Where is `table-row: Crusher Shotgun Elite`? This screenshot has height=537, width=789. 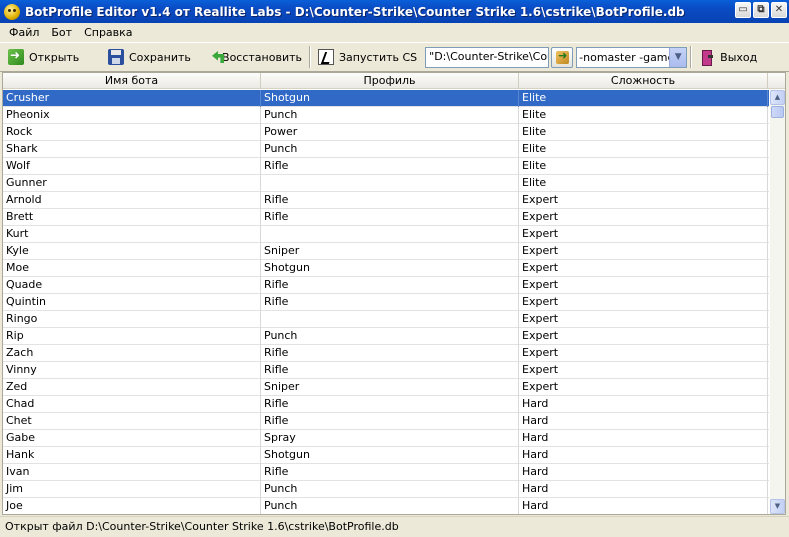 table-row: Crusher Shotgun Elite is located at coordinates (386, 98).